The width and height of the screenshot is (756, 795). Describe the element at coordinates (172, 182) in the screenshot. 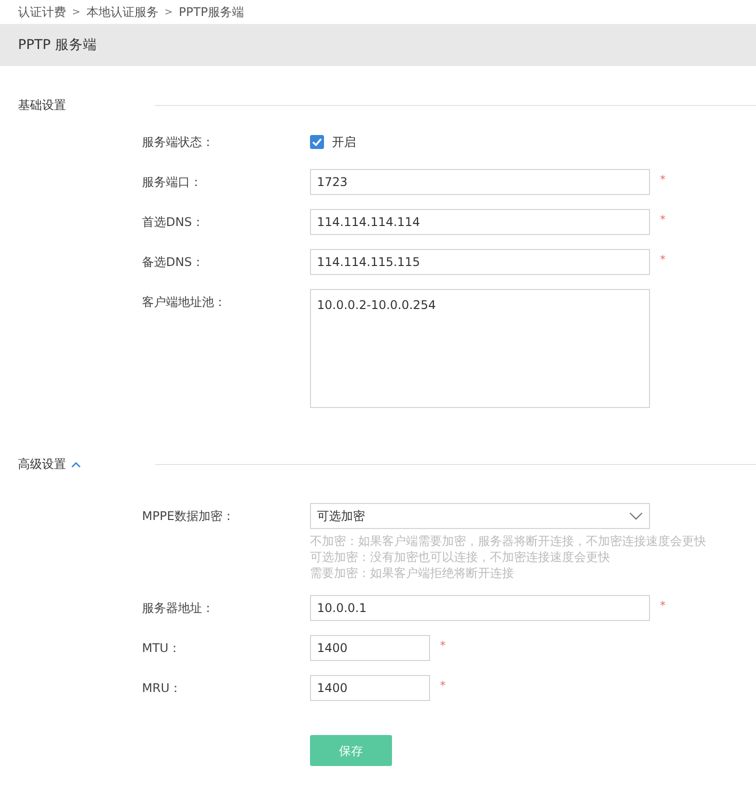

I see `field-label: 服务端口：` at that location.